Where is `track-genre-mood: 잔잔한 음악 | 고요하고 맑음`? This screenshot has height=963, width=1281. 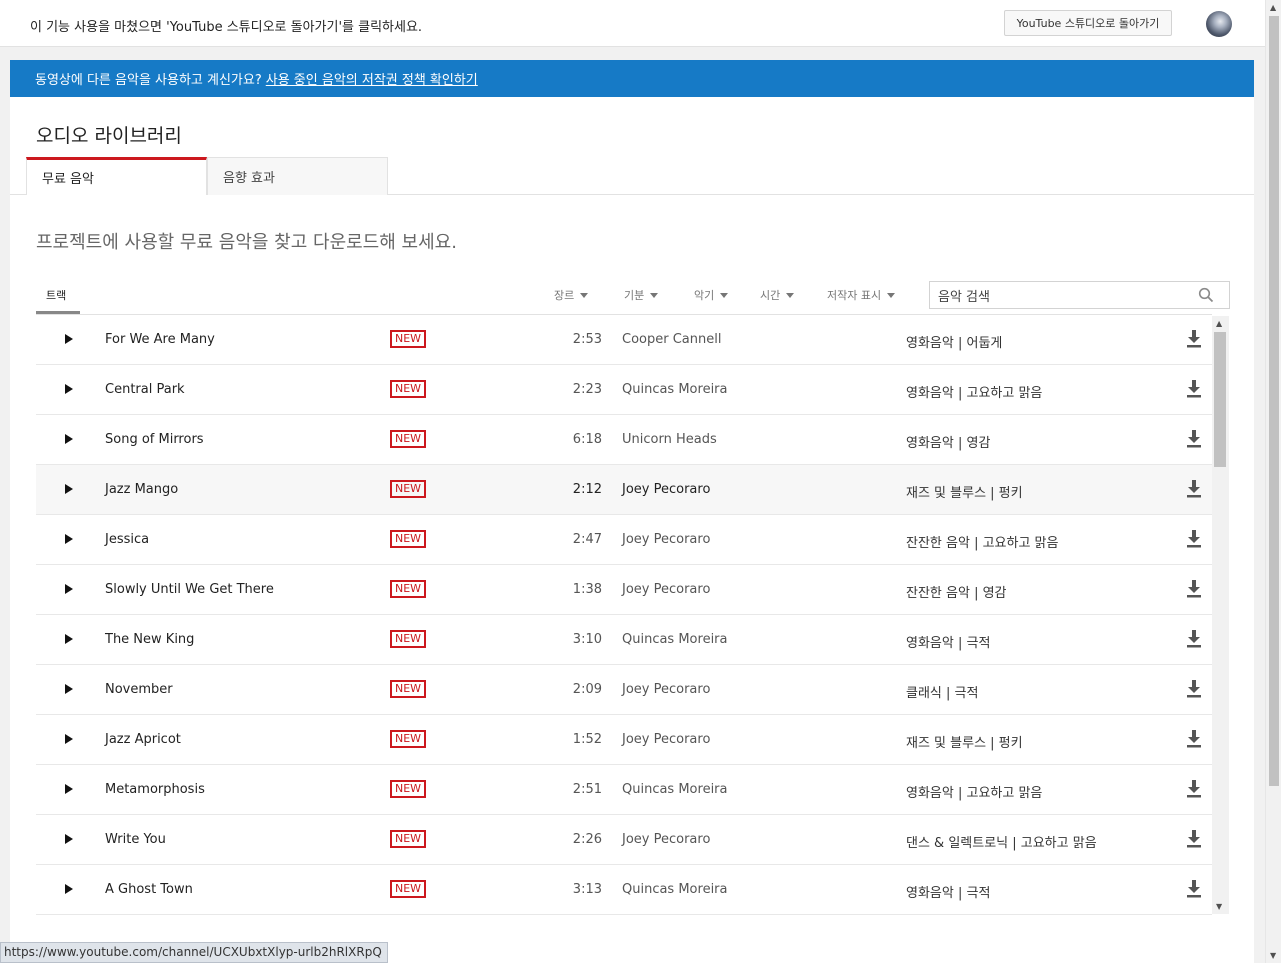 track-genre-mood: 잔잔한 음악 | 고요하고 맑음 is located at coordinates (982, 543).